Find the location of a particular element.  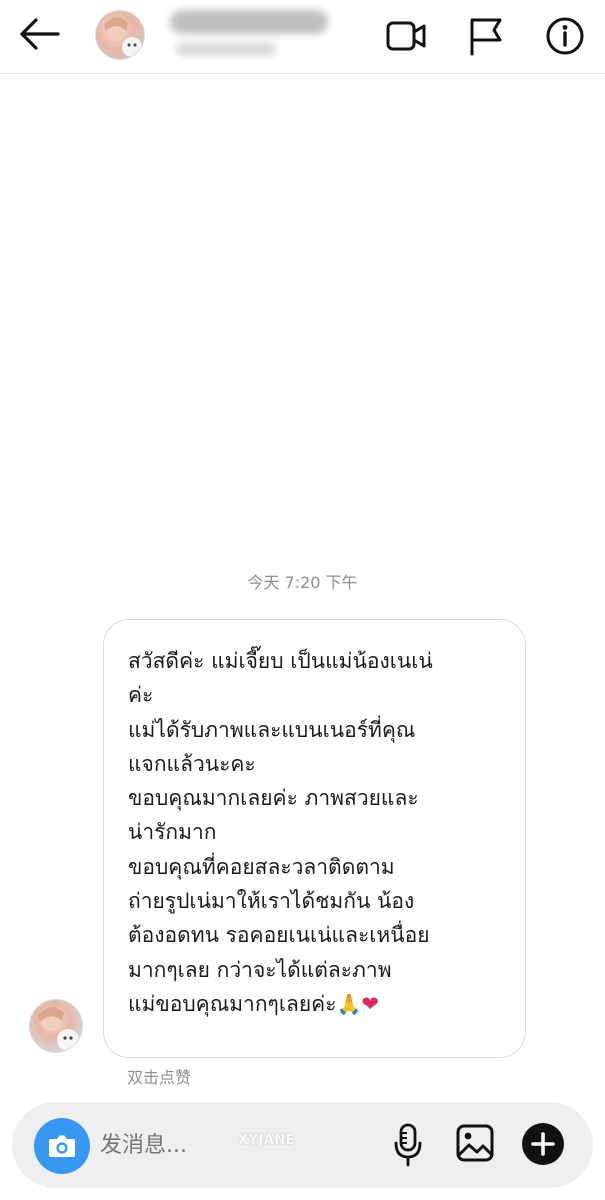

camera-icon is located at coordinates (62, 1146).